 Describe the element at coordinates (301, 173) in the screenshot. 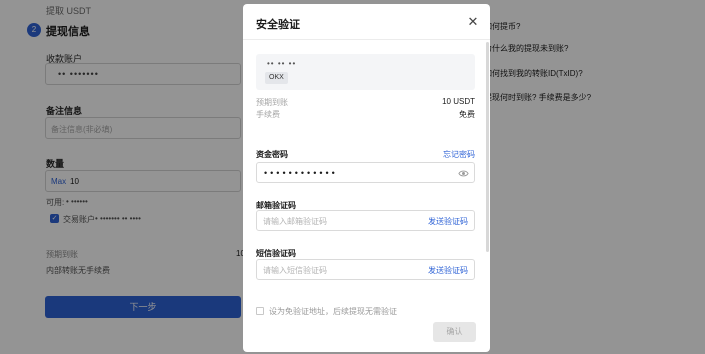

I see `password-dots: ••••••••••••` at that location.